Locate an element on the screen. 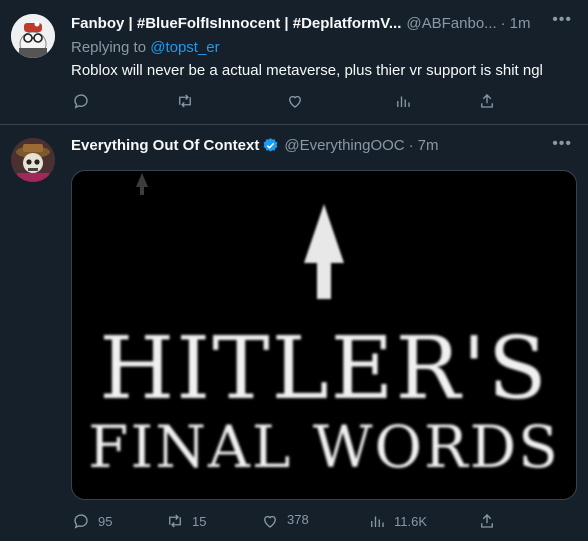 The width and height of the screenshot is (588, 541). avatar is located at coordinates (33, 160).